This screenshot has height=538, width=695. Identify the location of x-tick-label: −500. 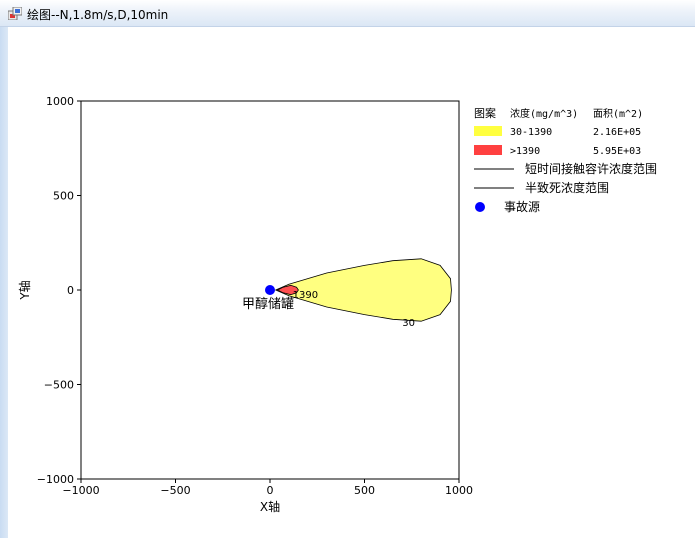
(175, 490).